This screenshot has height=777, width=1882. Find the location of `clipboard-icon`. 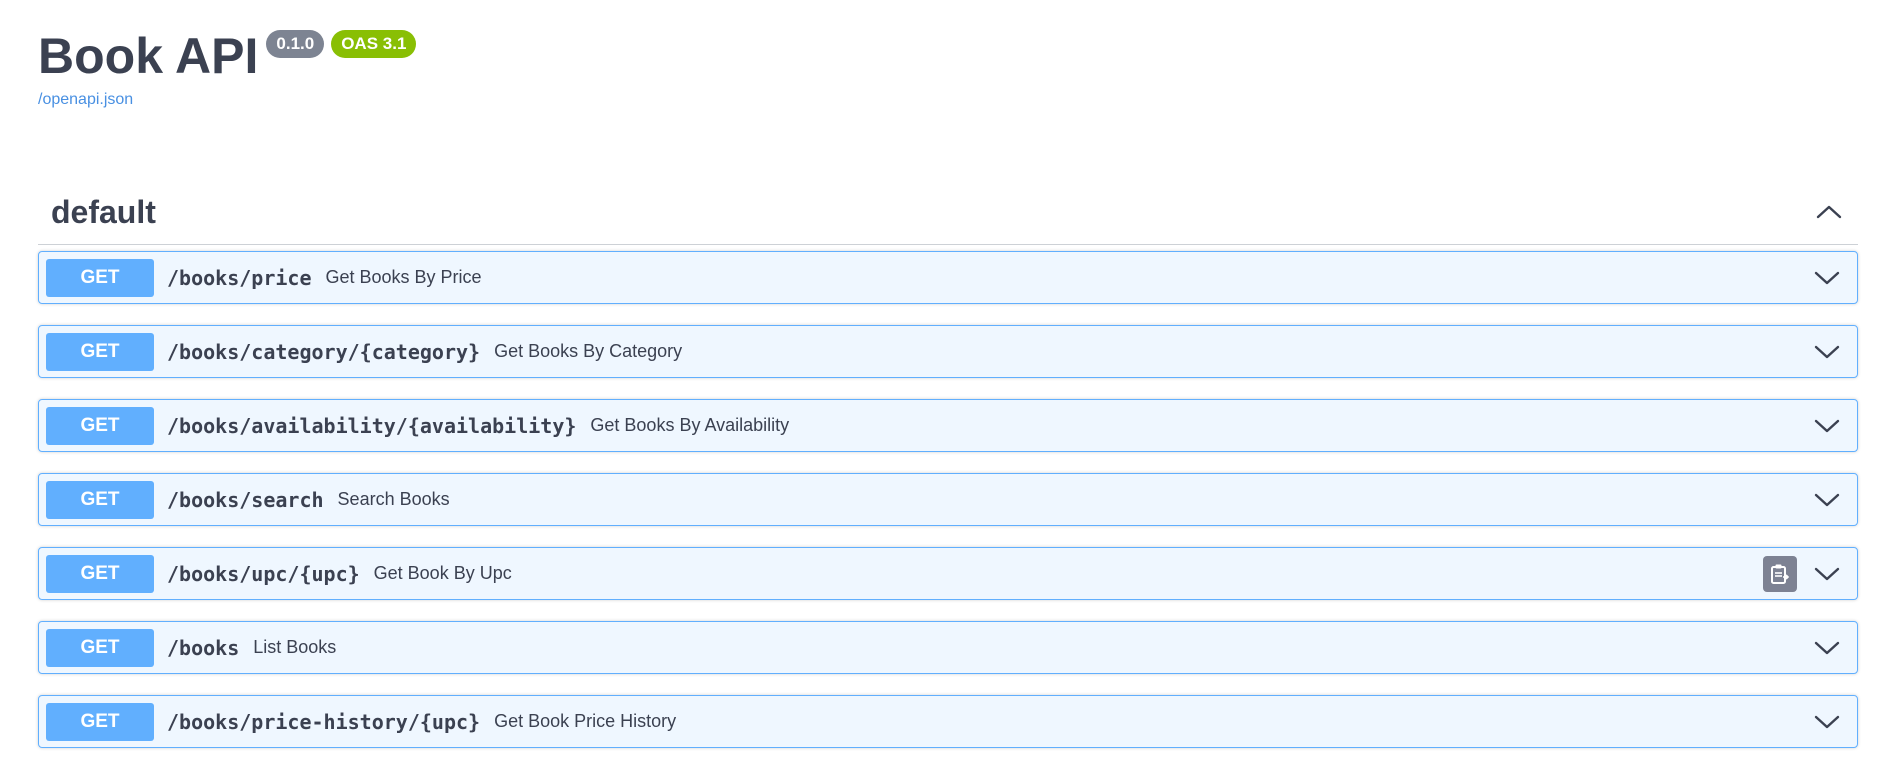

clipboard-icon is located at coordinates (1780, 574).